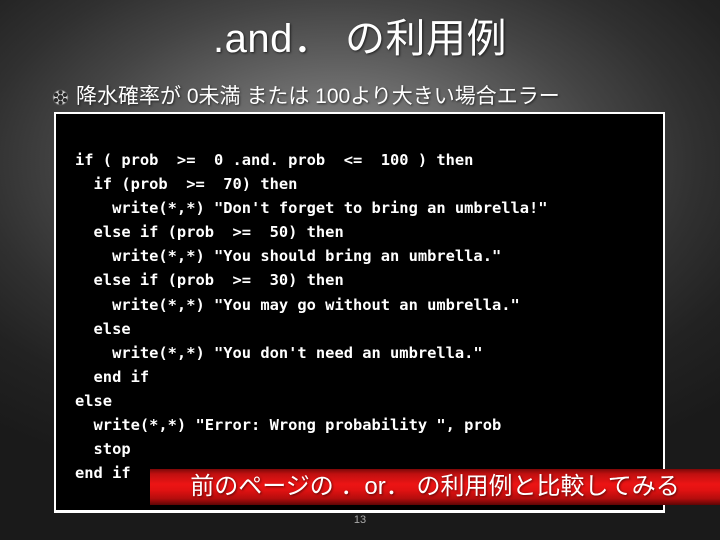 Image resolution: width=720 pixels, height=540 pixels. I want to click on callout-banner: 前のページの ．or． の利用例と比較してみる, so click(435, 487).